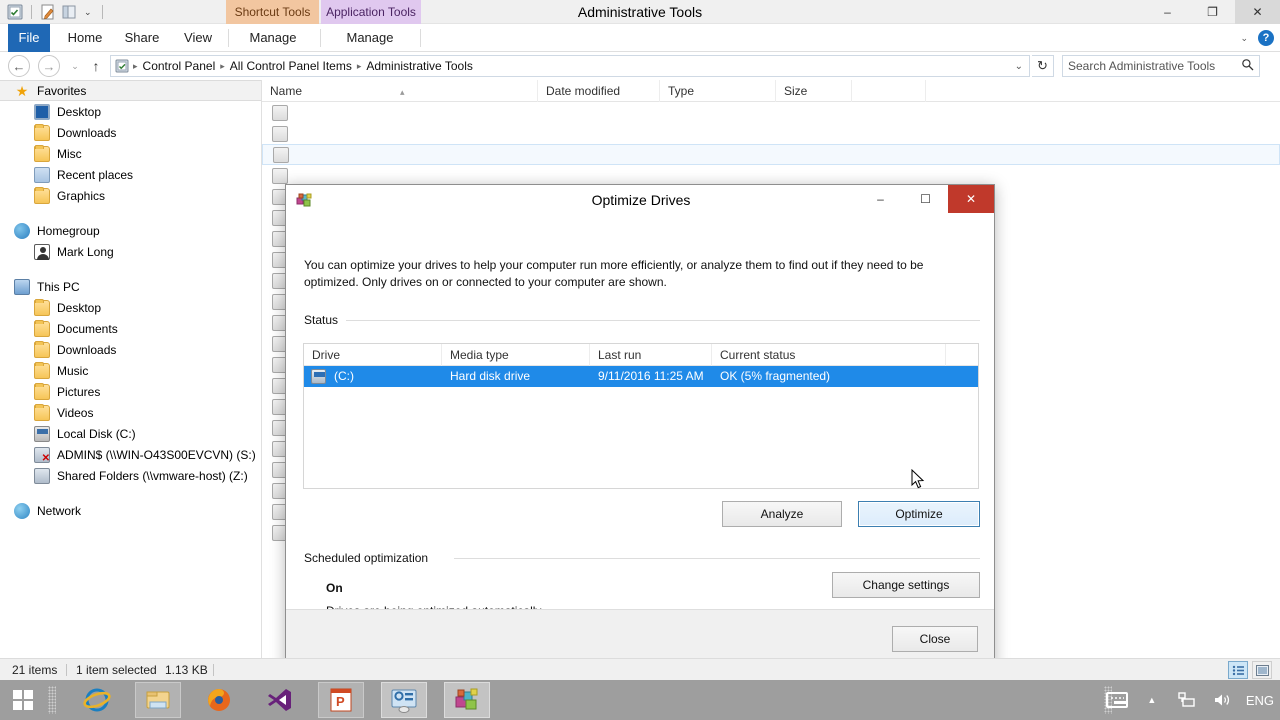 Image resolution: width=1280 pixels, height=720 pixels. What do you see at coordinates (179, 66) in the screenshot?
I see `breadcrumb-item-control-panel: Control Panel` at bounding box center [179, 66].